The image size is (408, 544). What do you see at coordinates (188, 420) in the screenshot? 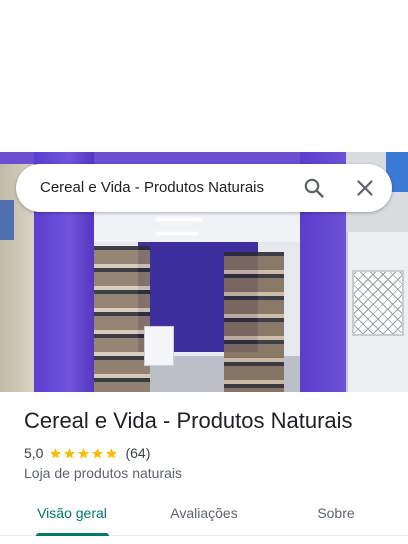
I see `place-title: Cereal e Vida - Produtos Naturais` at bounding box center [188, 420].